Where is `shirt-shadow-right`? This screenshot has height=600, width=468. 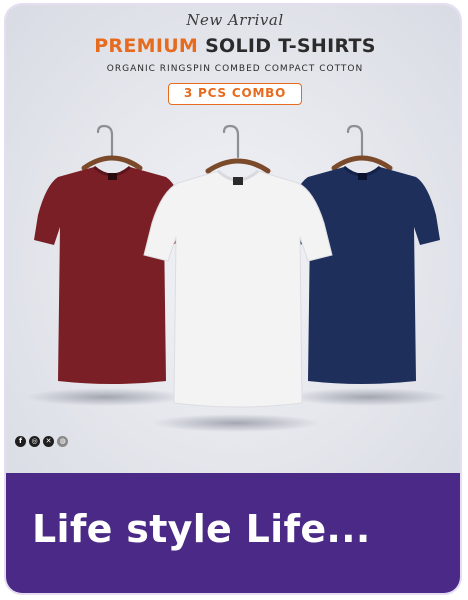 shirt-shadow-right is located at coordinates (368, 397).